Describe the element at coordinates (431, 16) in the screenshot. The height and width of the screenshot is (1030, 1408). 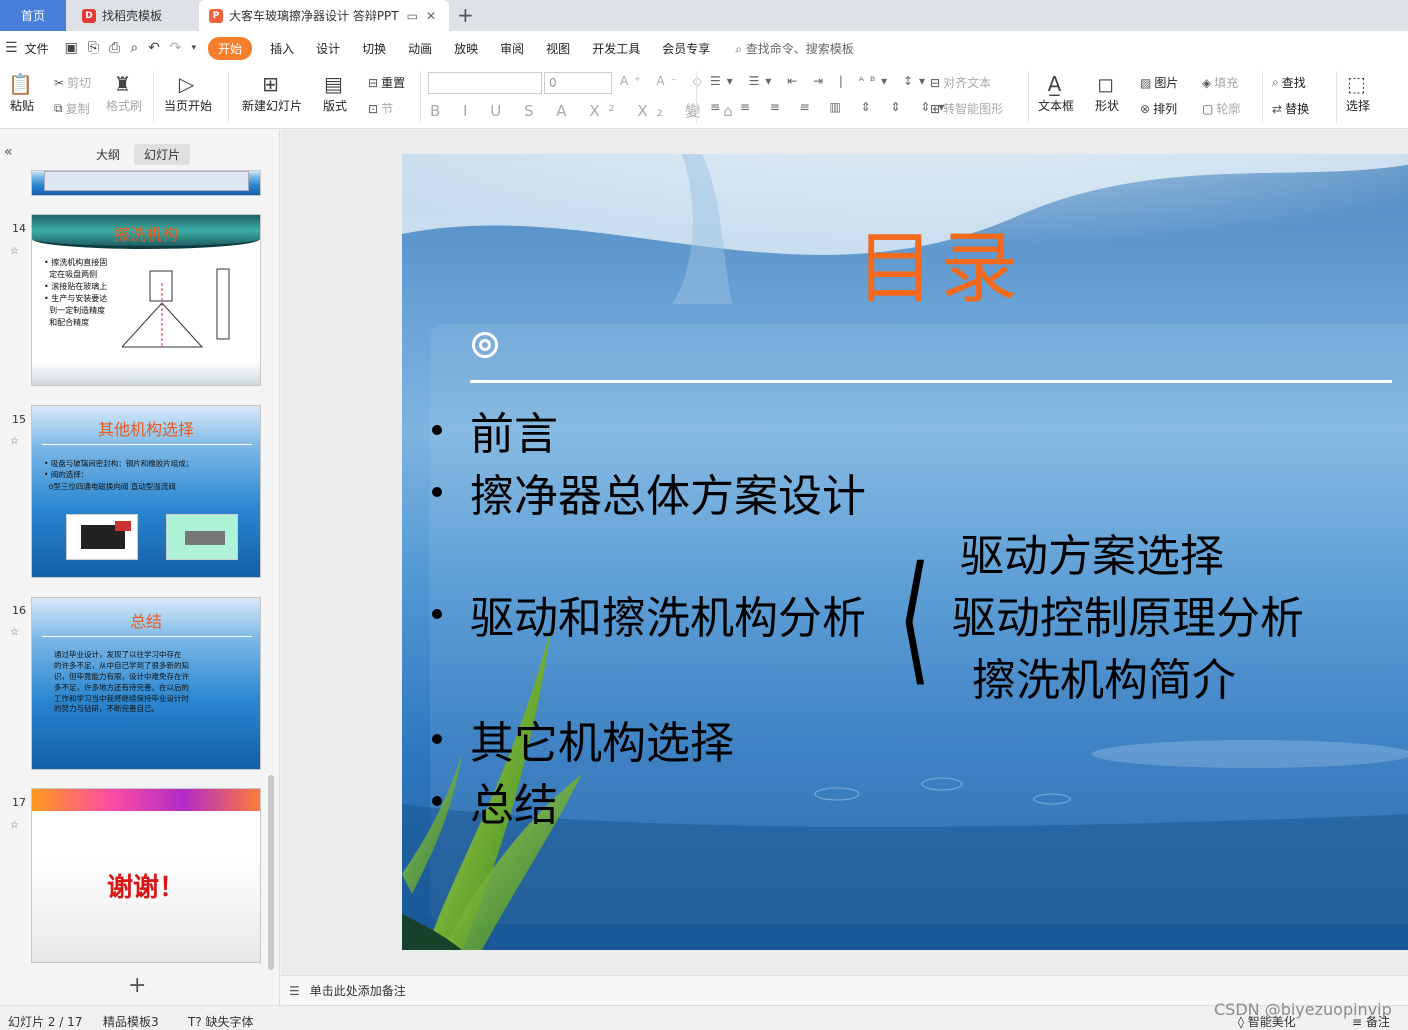
I see `close-icon: ✕` at that location.